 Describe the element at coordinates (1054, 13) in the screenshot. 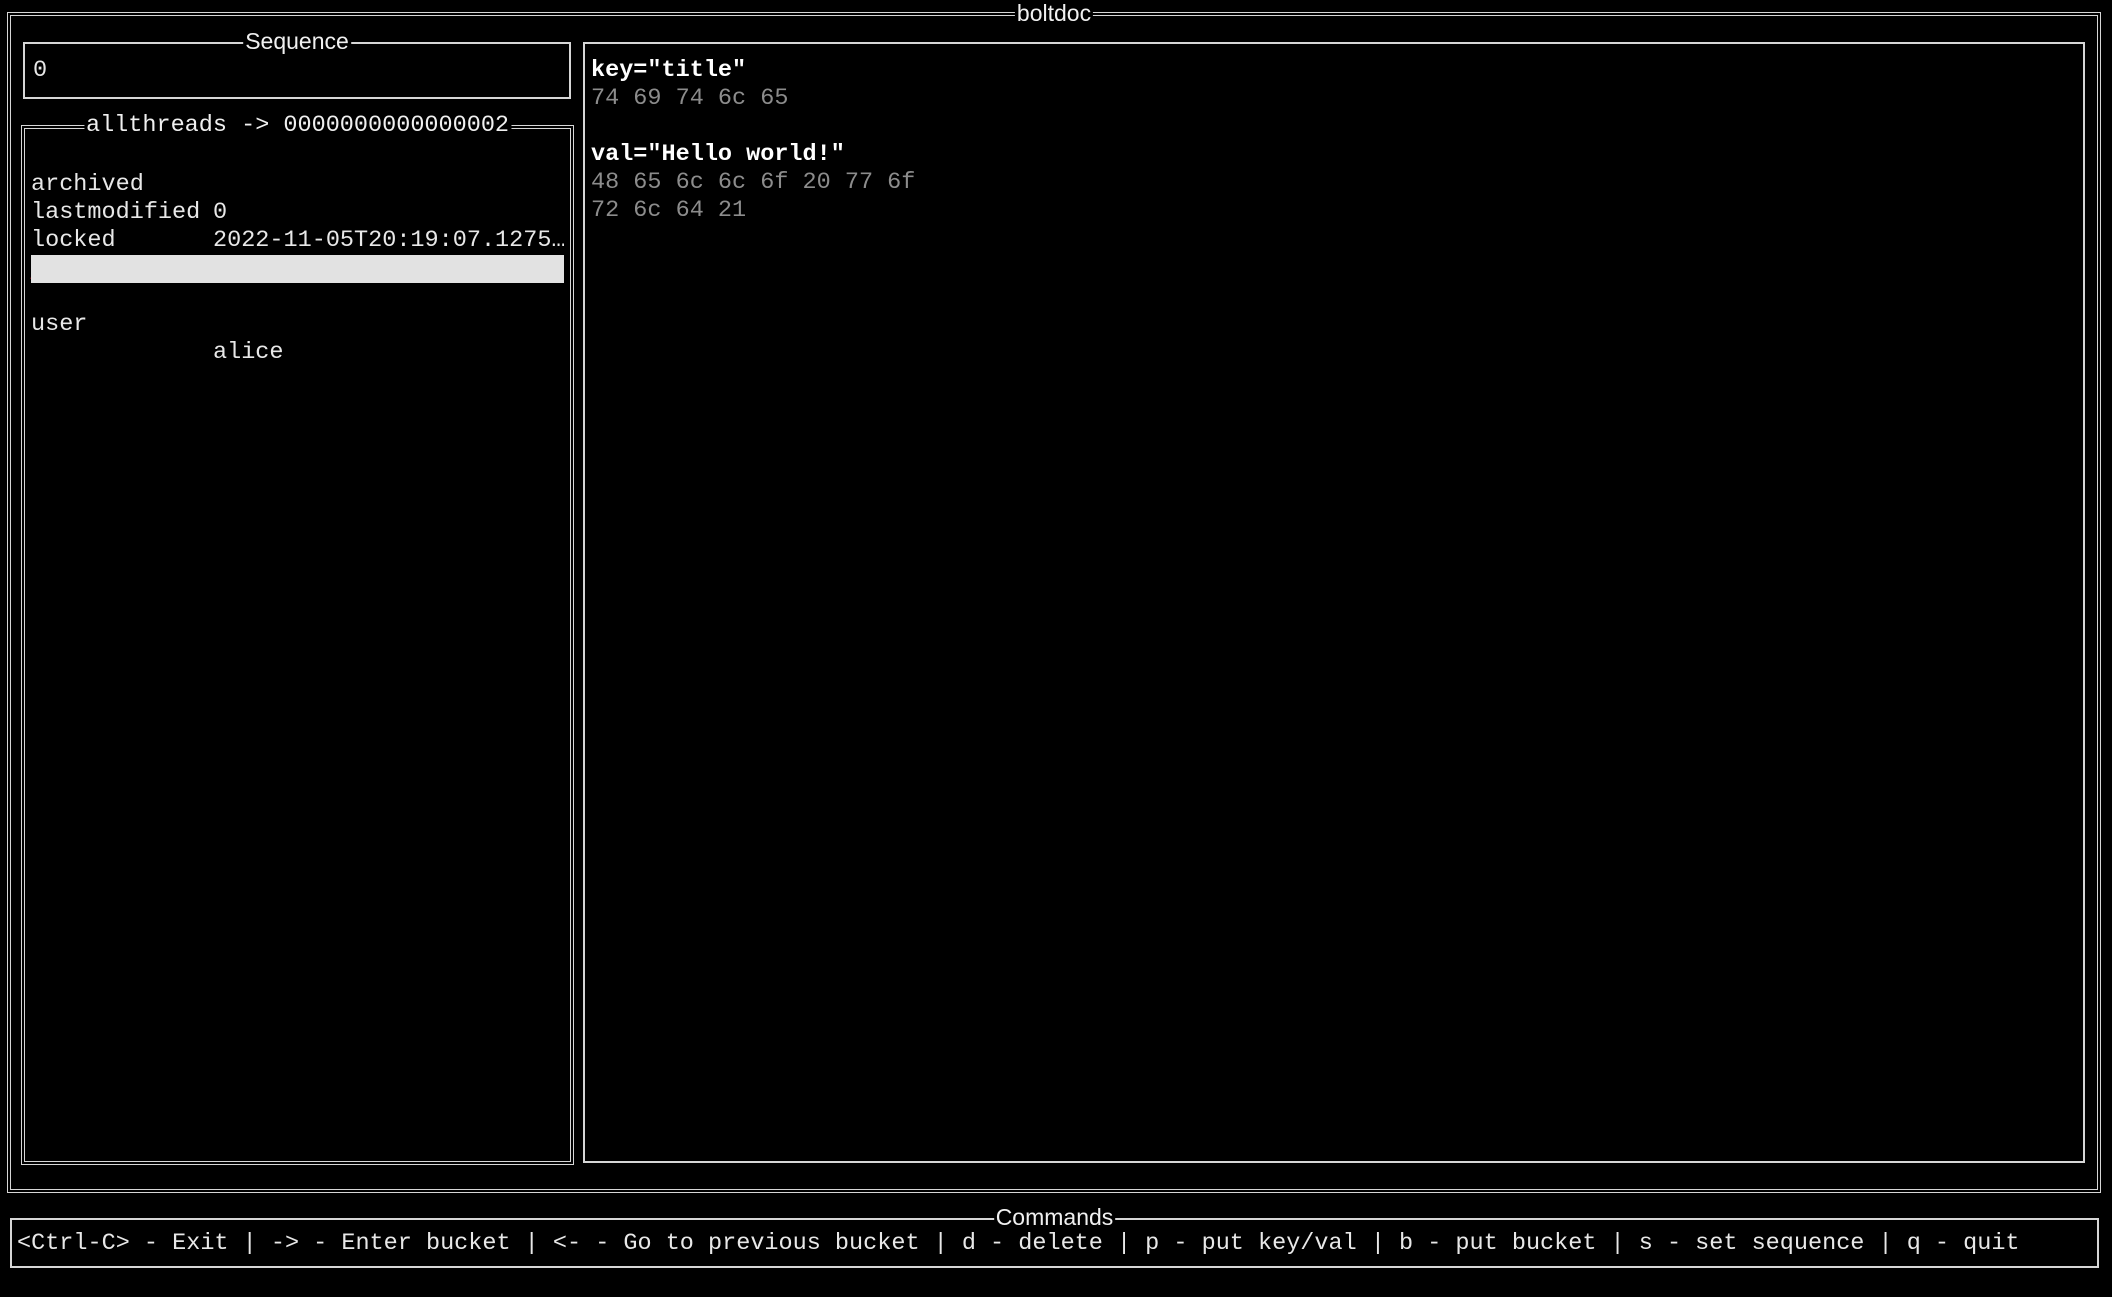

I see `app-title: boltdoc` at that location.